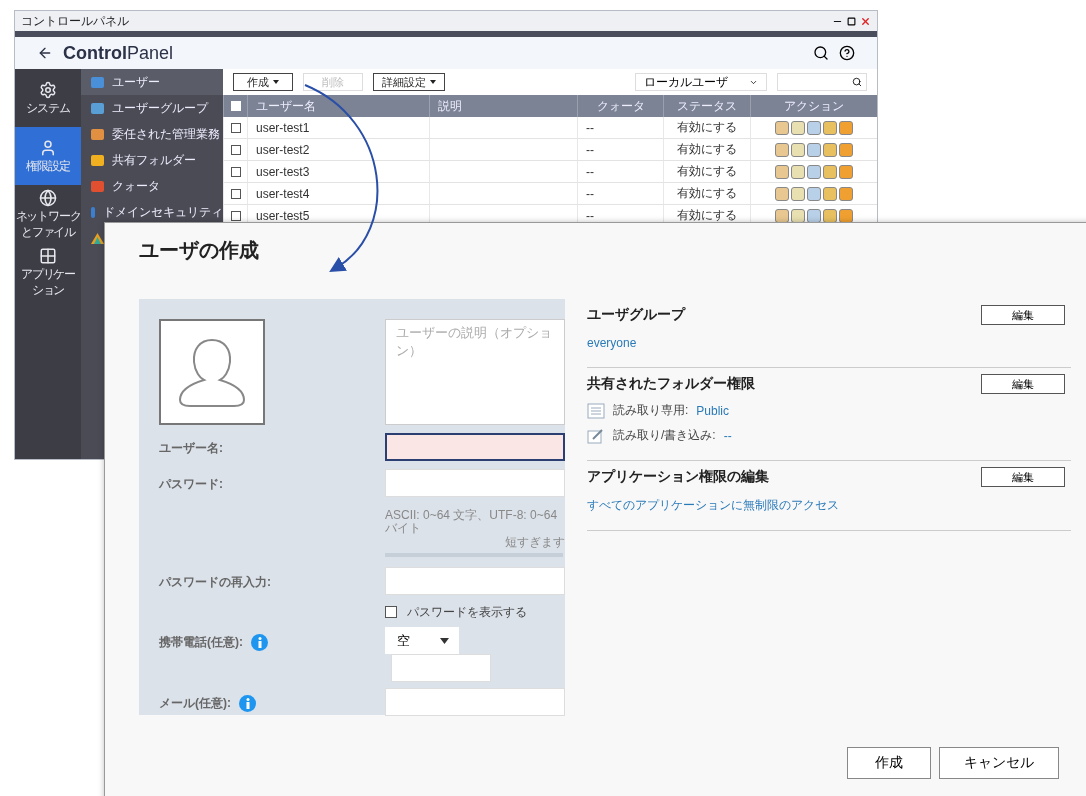 This screenshot has width=1086, height=796. What do you see at coordinates (276, 82) in the screenshot?
I see `caret-icon` at bounding box center [276, 82].